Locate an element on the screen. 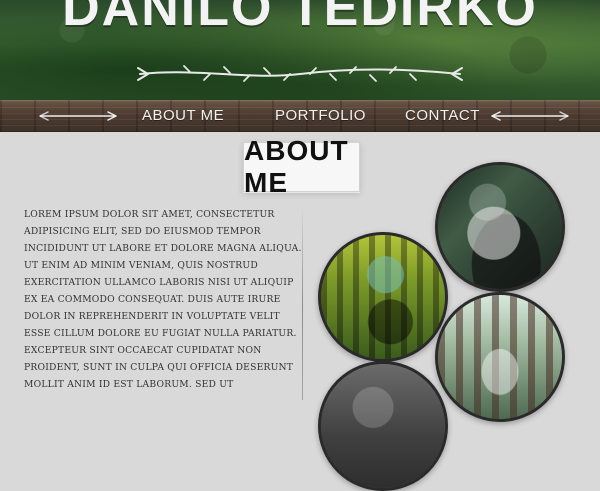  nav-about-me: ABOUT ME is located at coordinates (183, 116).